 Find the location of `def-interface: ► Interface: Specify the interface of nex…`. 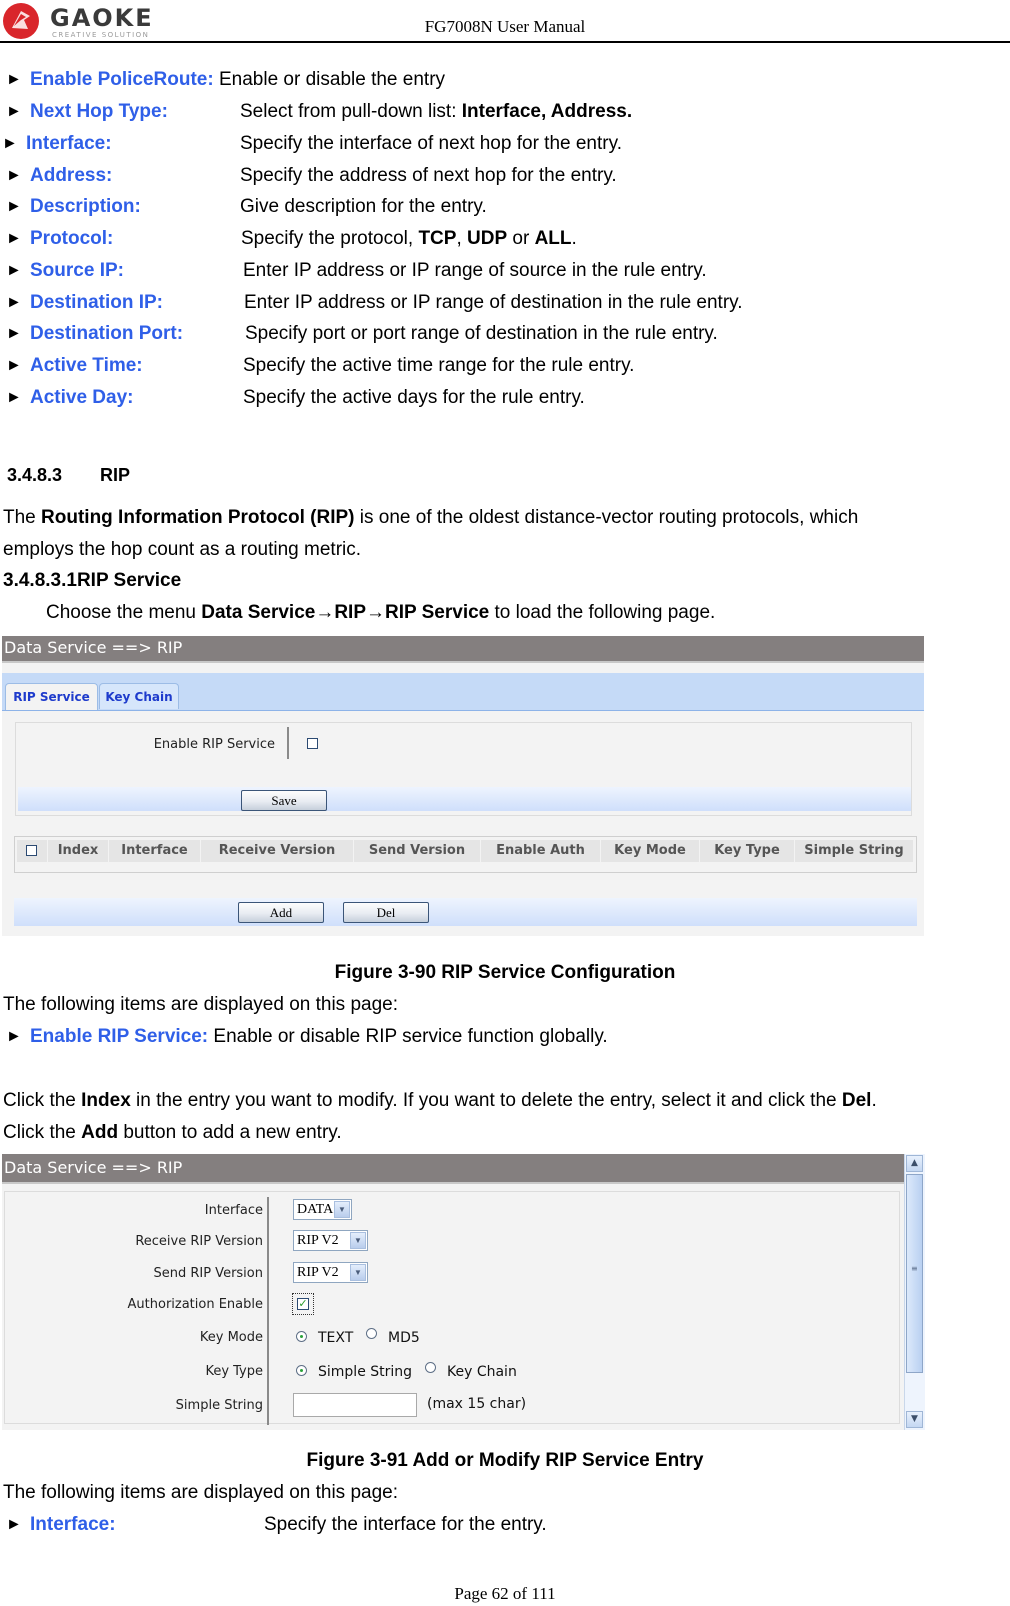

def-interface: ► Interface: Specify the interface of nex… is located at coordinates (452, 144).